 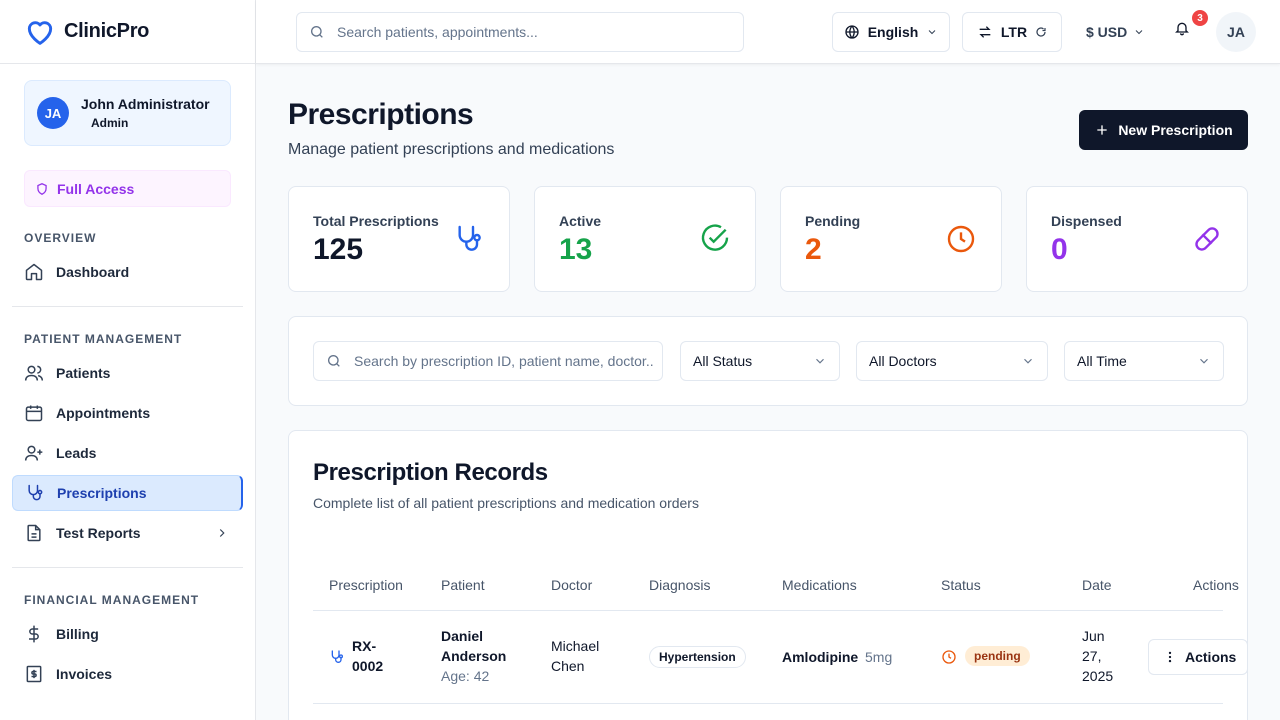 What do you see at coordinates (317, 32) in the screenshot?
I see `search-icon` at bounding box center [317, 32].